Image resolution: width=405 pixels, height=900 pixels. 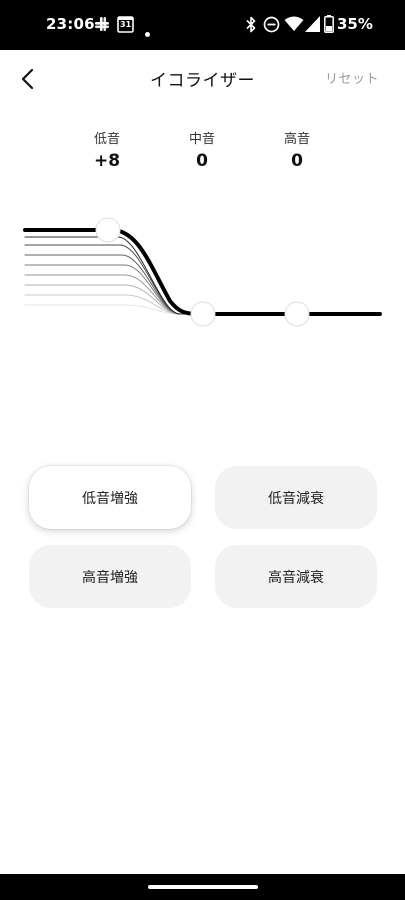 What do you see at coordinates (296, 497) in the screenshot?
I see `preset-bass-cut-button: 低音減衰` at bounding box center [296, 497].